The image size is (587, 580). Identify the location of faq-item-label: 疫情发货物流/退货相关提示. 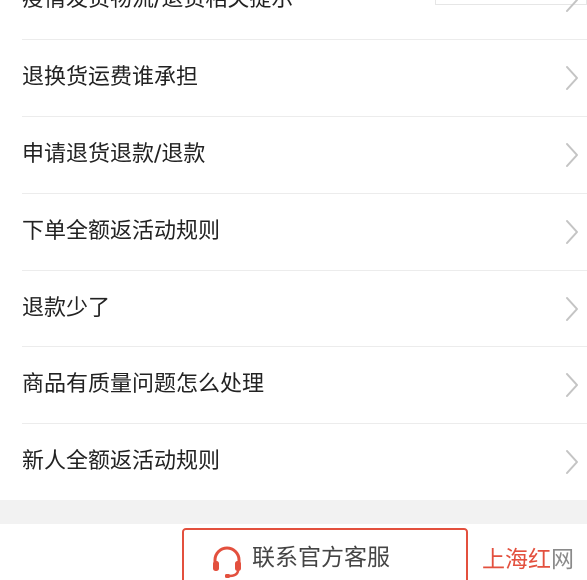
(157, 6).